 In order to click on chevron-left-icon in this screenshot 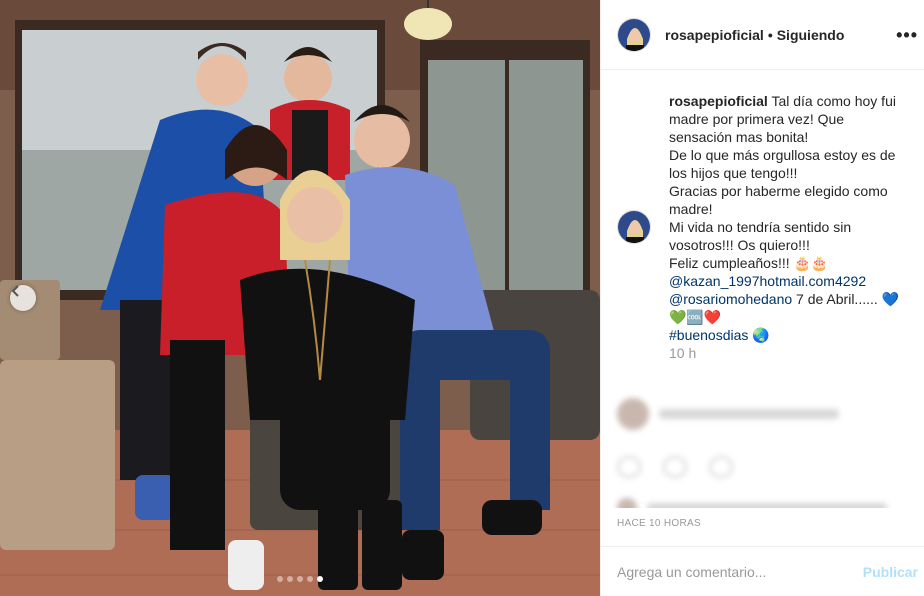, I will do `click(15, 291)`.